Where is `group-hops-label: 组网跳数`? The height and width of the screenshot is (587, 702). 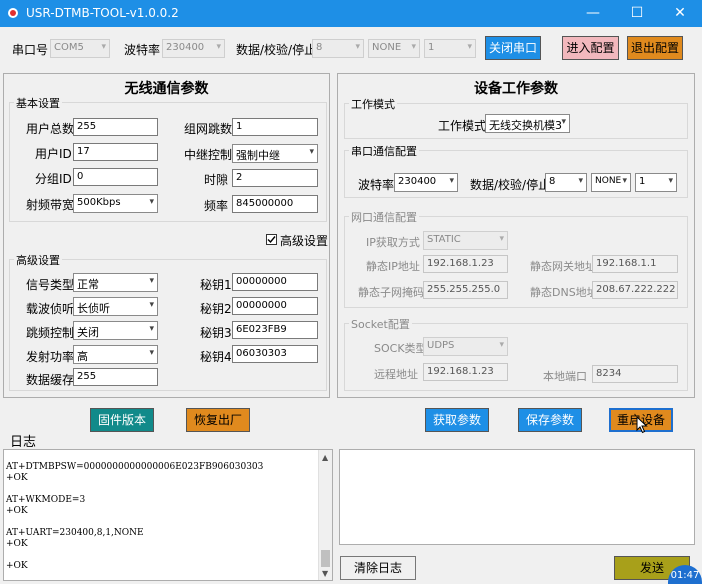 group-hops-label: 组网跳数 is located at coordinates (208, 129).